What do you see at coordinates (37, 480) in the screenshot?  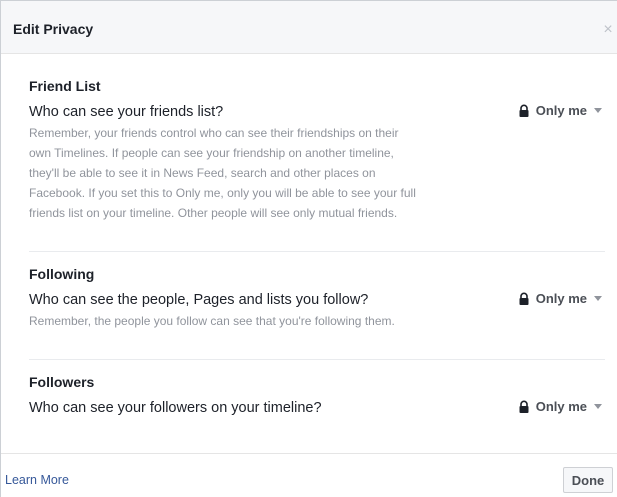 I see `learn-more-link: Learn More` at bounding box center [37, 480].